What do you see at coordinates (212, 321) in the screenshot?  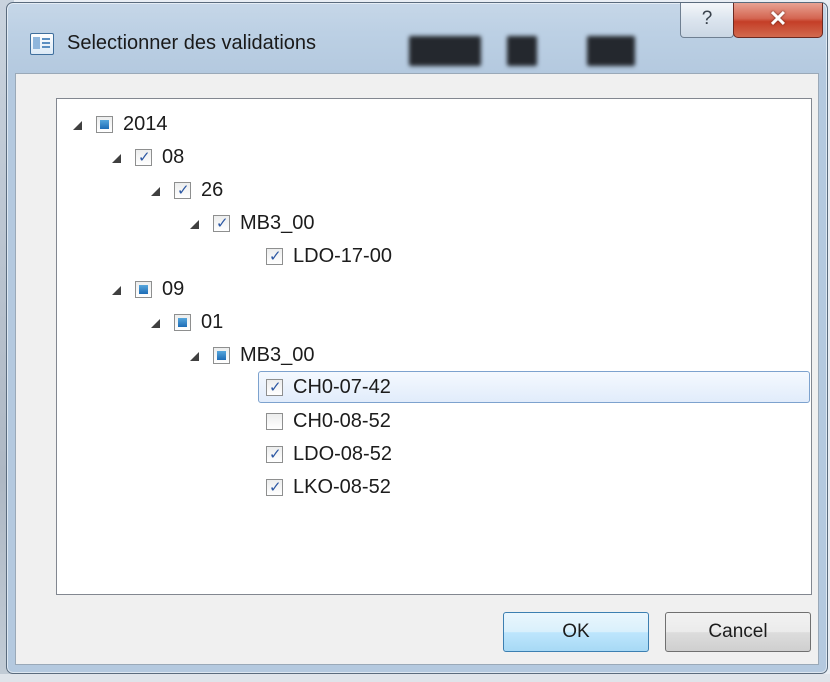 I see `tree-node-label: 01` at bounding box center [212, 321].